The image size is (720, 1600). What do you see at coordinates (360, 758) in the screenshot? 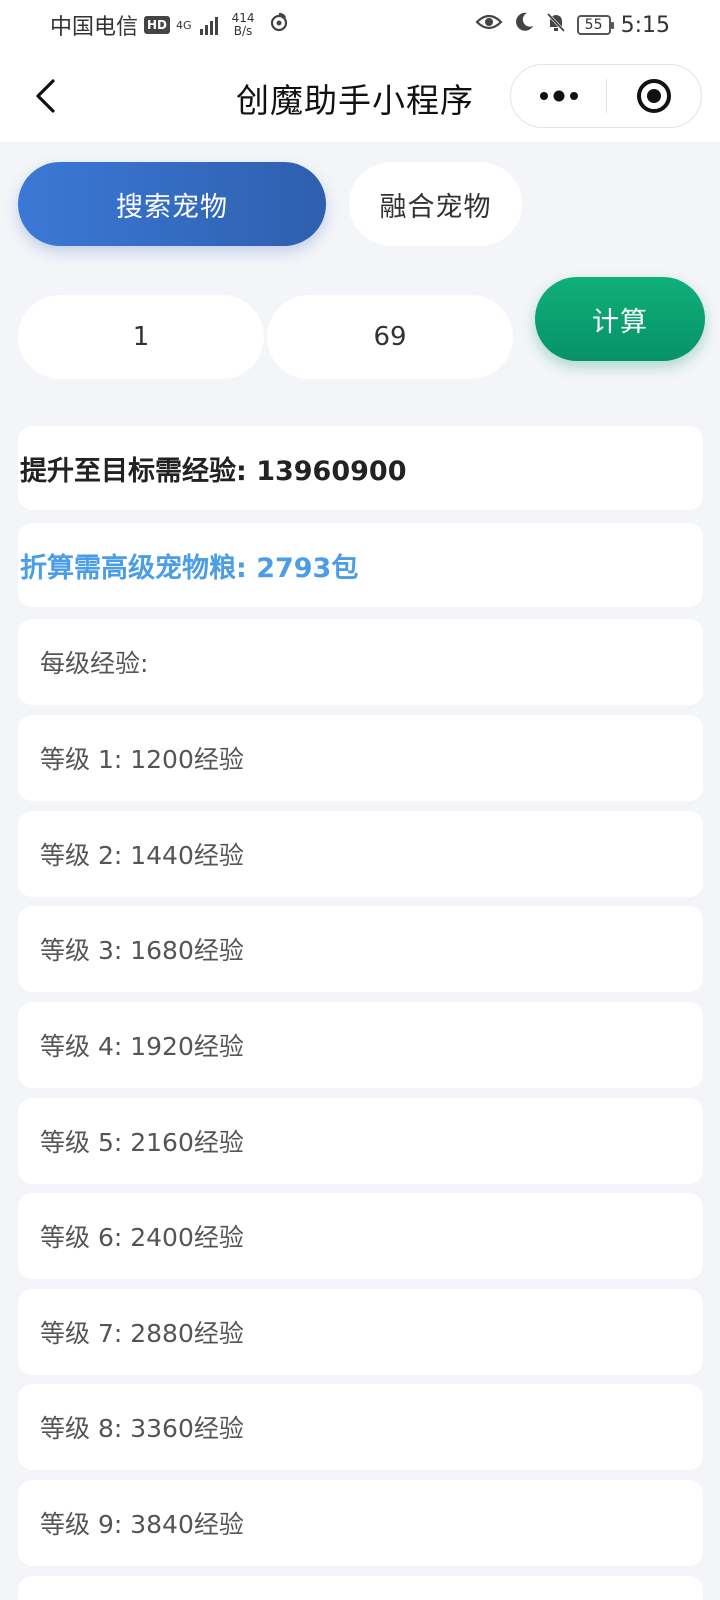
I see `list-item: 等级 1: 1200经验` at bounding box center [360, 758].